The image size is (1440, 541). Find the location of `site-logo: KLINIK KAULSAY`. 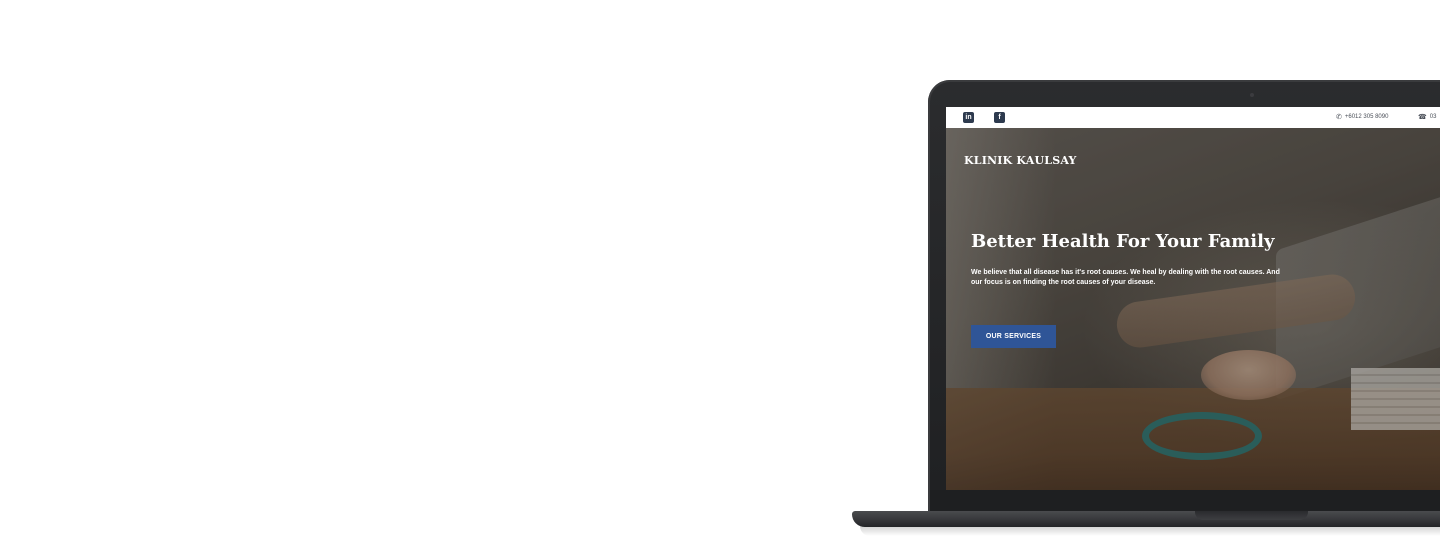

site-logo: KLINIK KAULSAY is located at coordinates (1020, 160).